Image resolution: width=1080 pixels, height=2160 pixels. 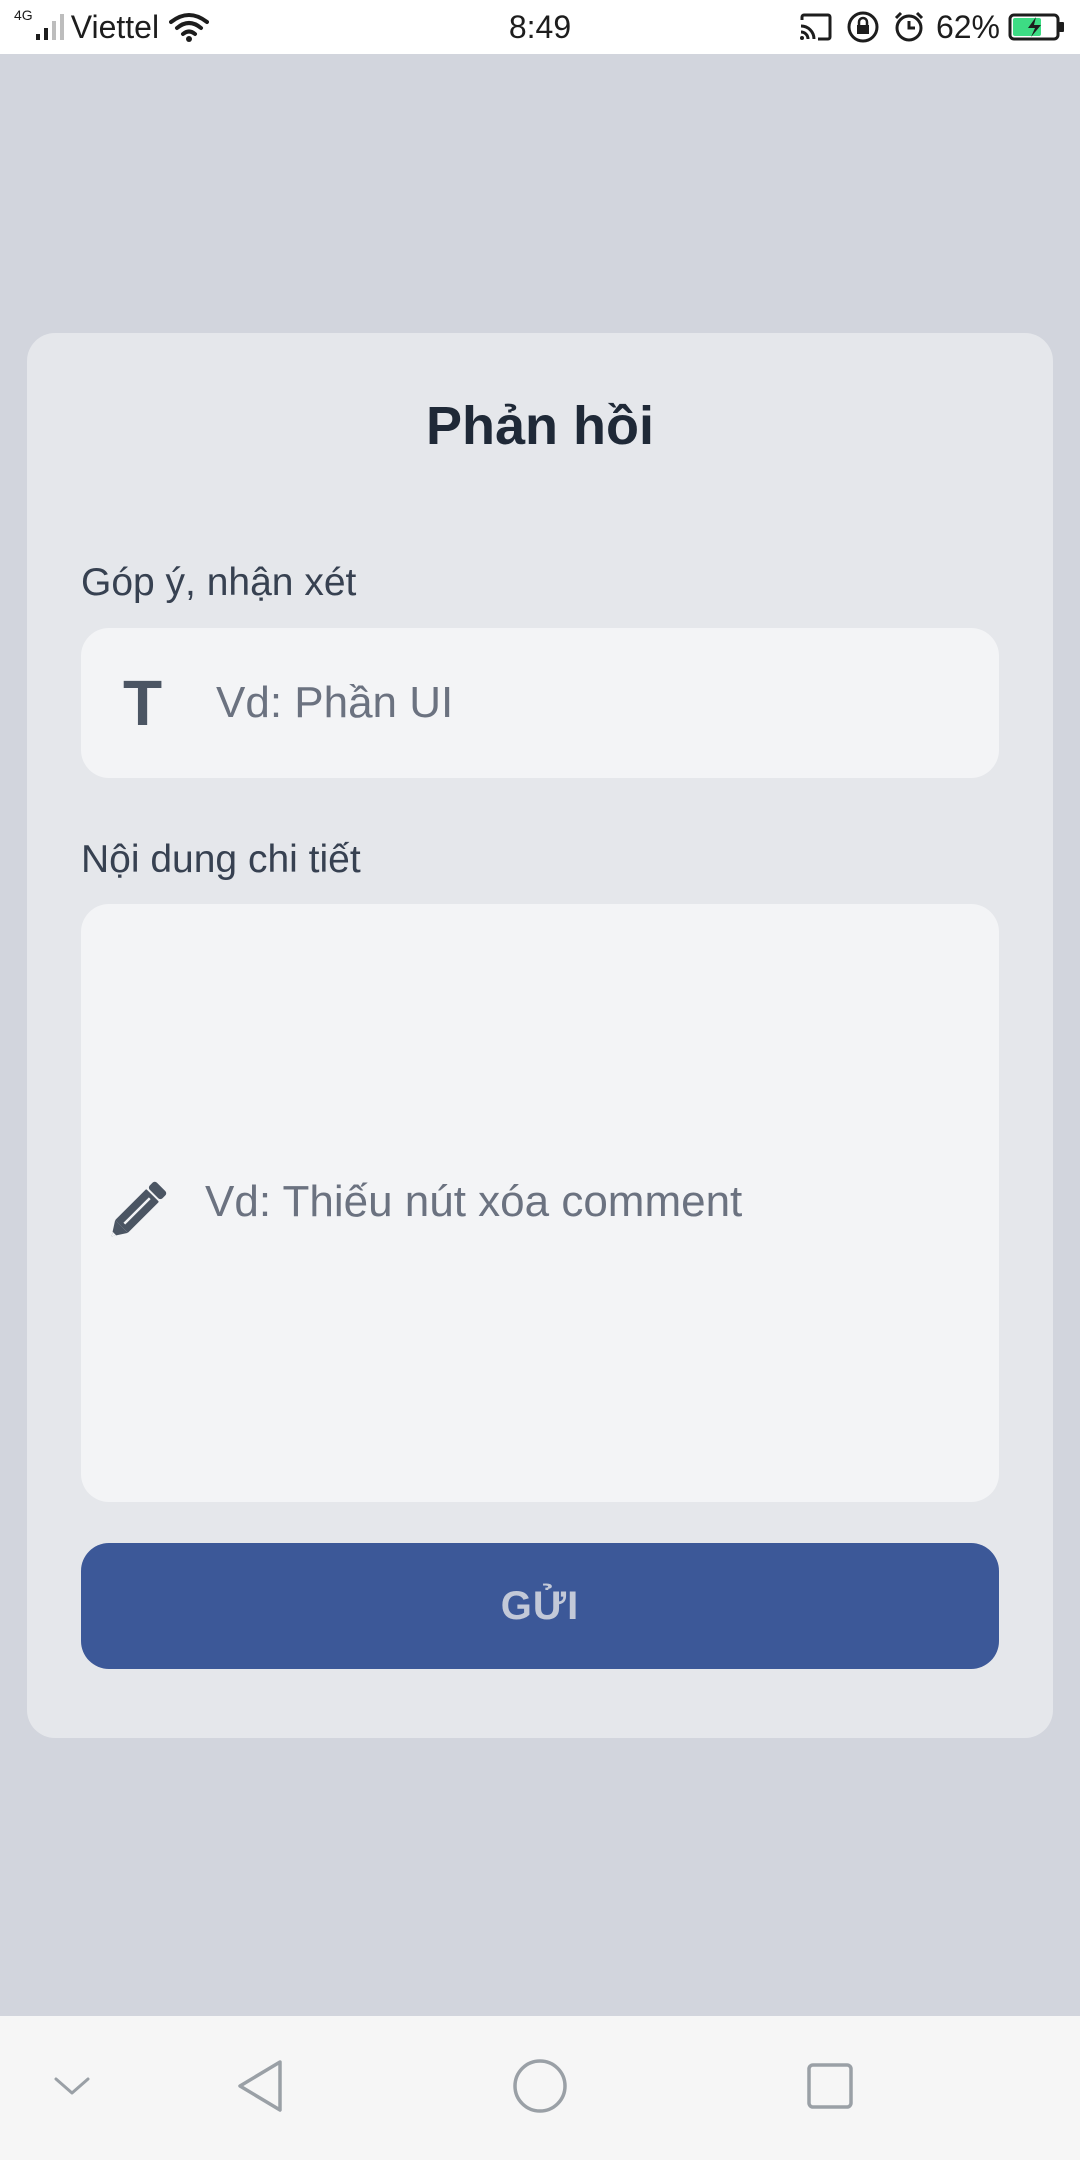 What do you see at coordinates (23, 15) in the screenshot?
I see `network-type: 4G` at bounding box center [23, 15].